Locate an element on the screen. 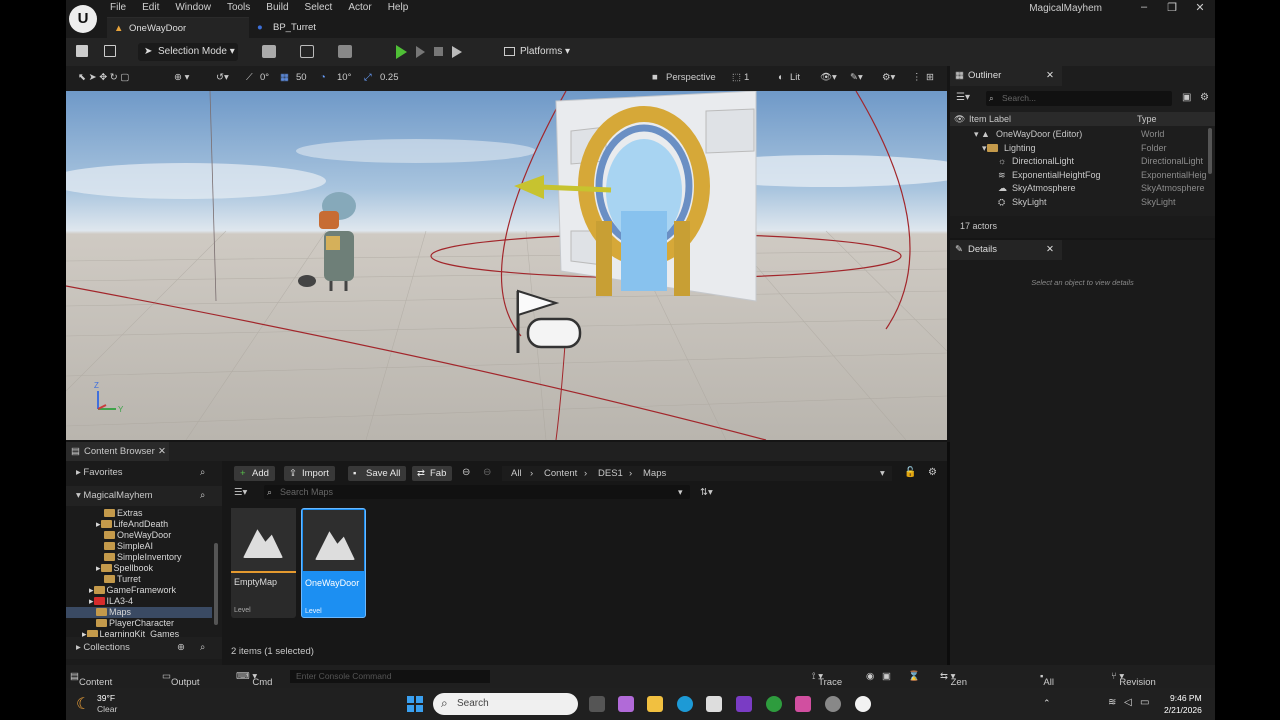 Image resolution: width=1280 pixels, height=720 pixels. cmd-dropdown: ⌨ Cmd ▾ is located at coordinates (254, 679).